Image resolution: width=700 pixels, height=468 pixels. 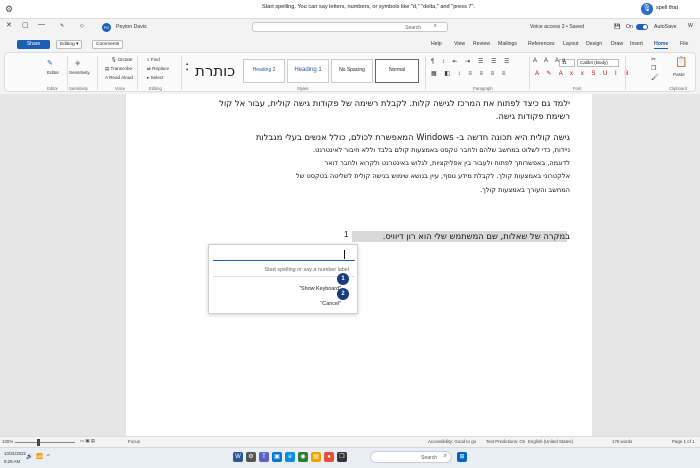 I want to click on tab-home: Home, so click(x=661, y=45).